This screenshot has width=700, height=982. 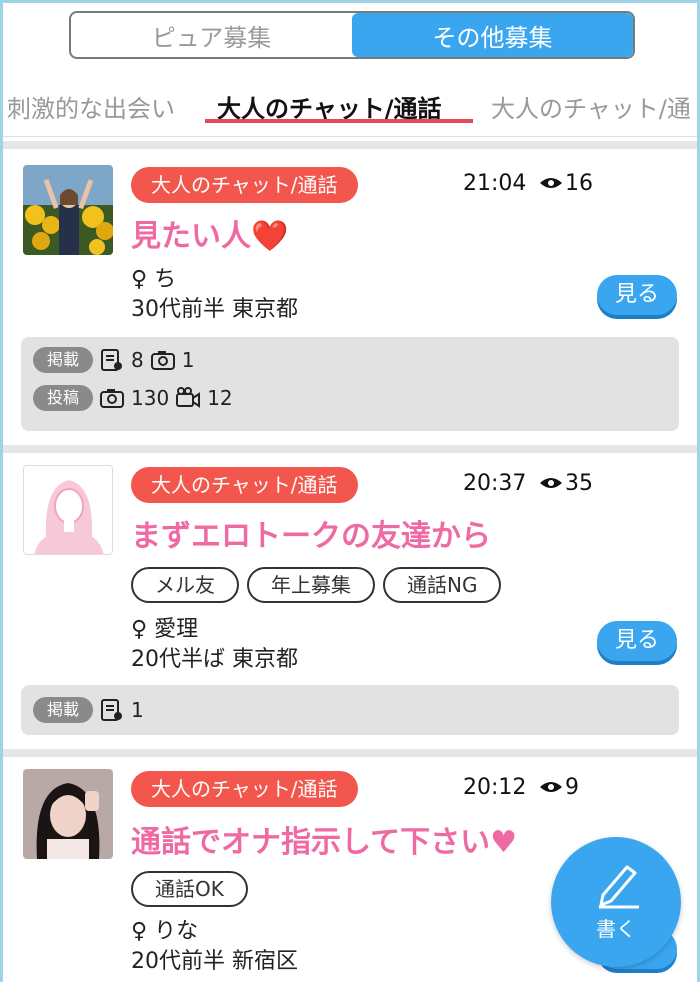 What do you see at coordinates (616, 929) in the screenshot?
I see `write-label: 書く` at bounding box center [616, 929].